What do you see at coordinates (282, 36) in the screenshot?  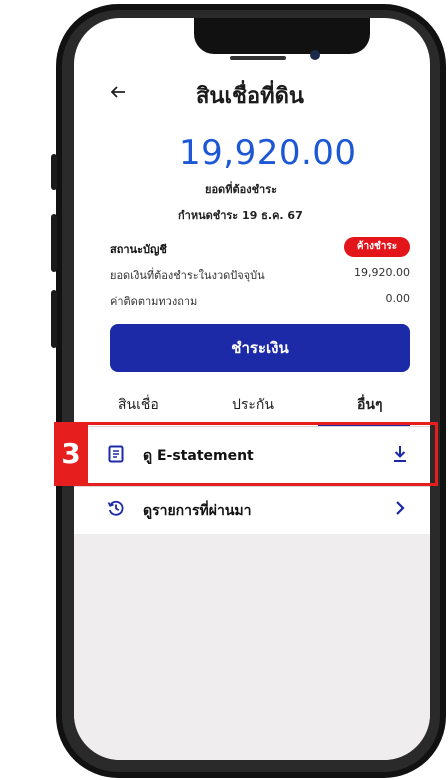 I see `phone-notch` at bounding box center [282, 36].